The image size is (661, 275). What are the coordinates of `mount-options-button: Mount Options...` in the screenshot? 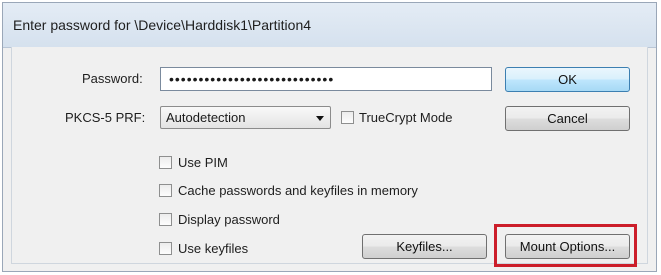 It's located at (567, 246).